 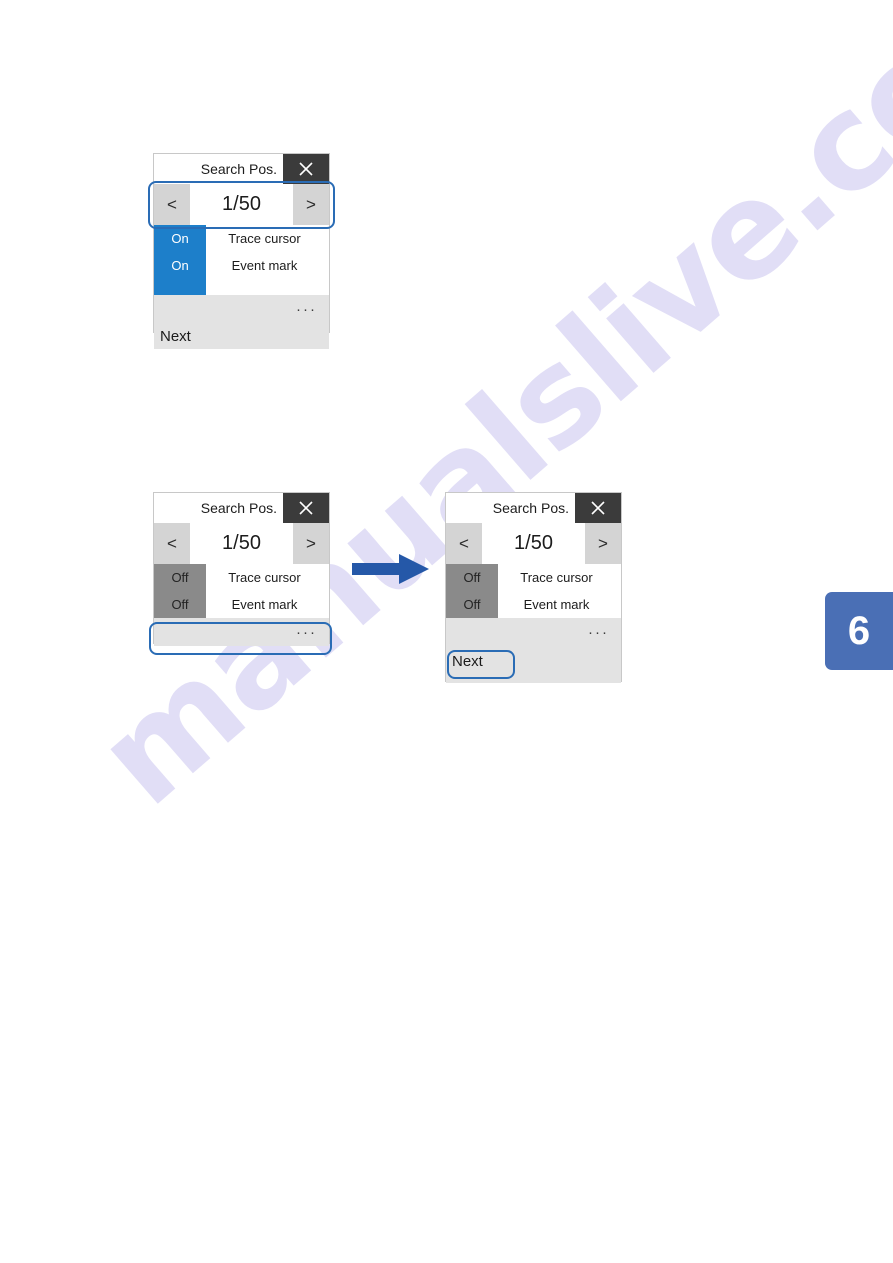 I want to click on event-mark-toggle: On, so click(x=180, y=265).